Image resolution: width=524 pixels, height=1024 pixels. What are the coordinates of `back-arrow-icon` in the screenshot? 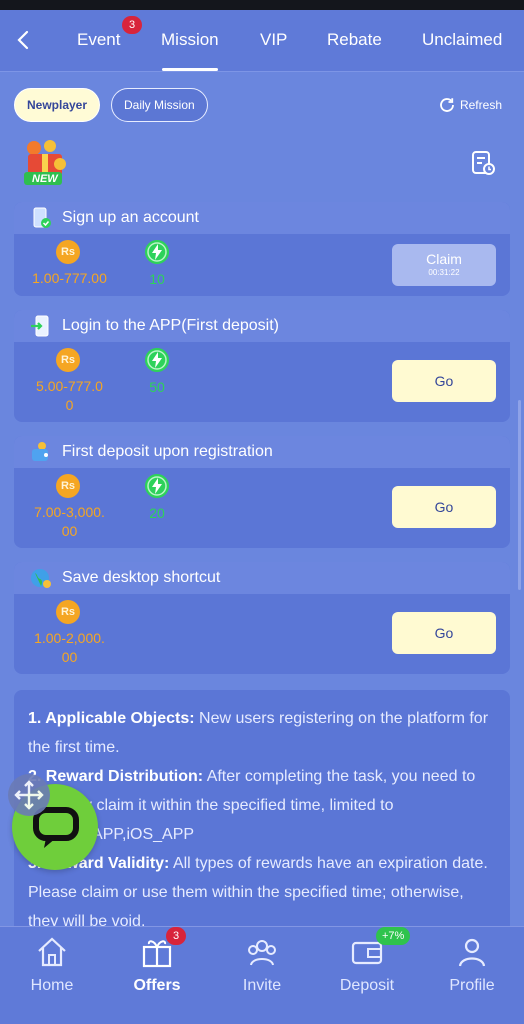 It's located at (24, 40).